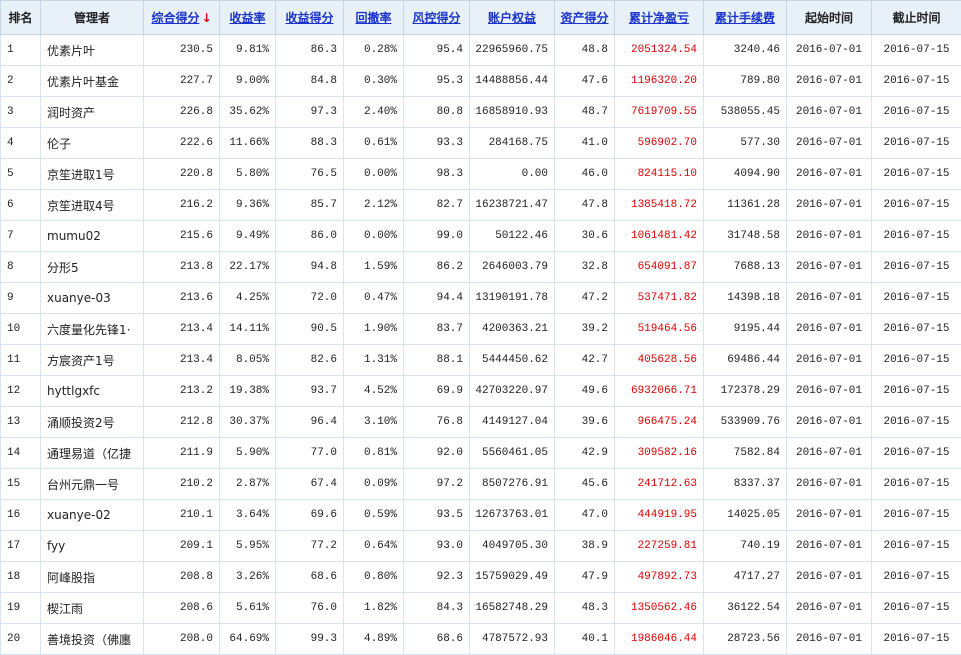 This screenshot has width=961, height=655. What do you see at coordinates (21, 360) in the screenshot?
I see `cell-rank: 11` at bounding box center [21, 360].